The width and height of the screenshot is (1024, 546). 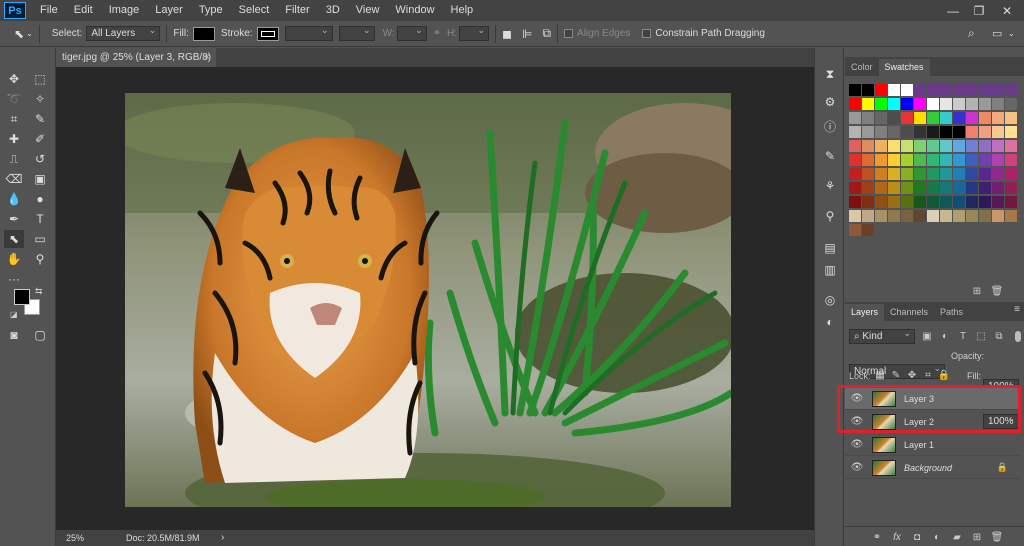 I want to click on layer-row: 👁 Layer 1, so click(x=932, y=445).